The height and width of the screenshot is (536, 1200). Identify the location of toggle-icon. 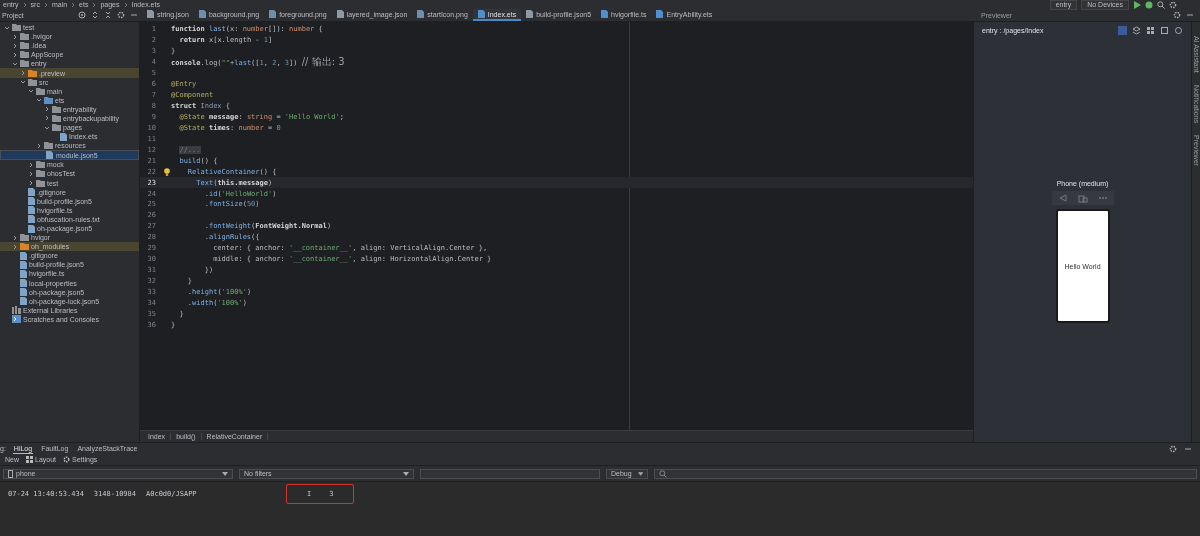
(1122, 30).